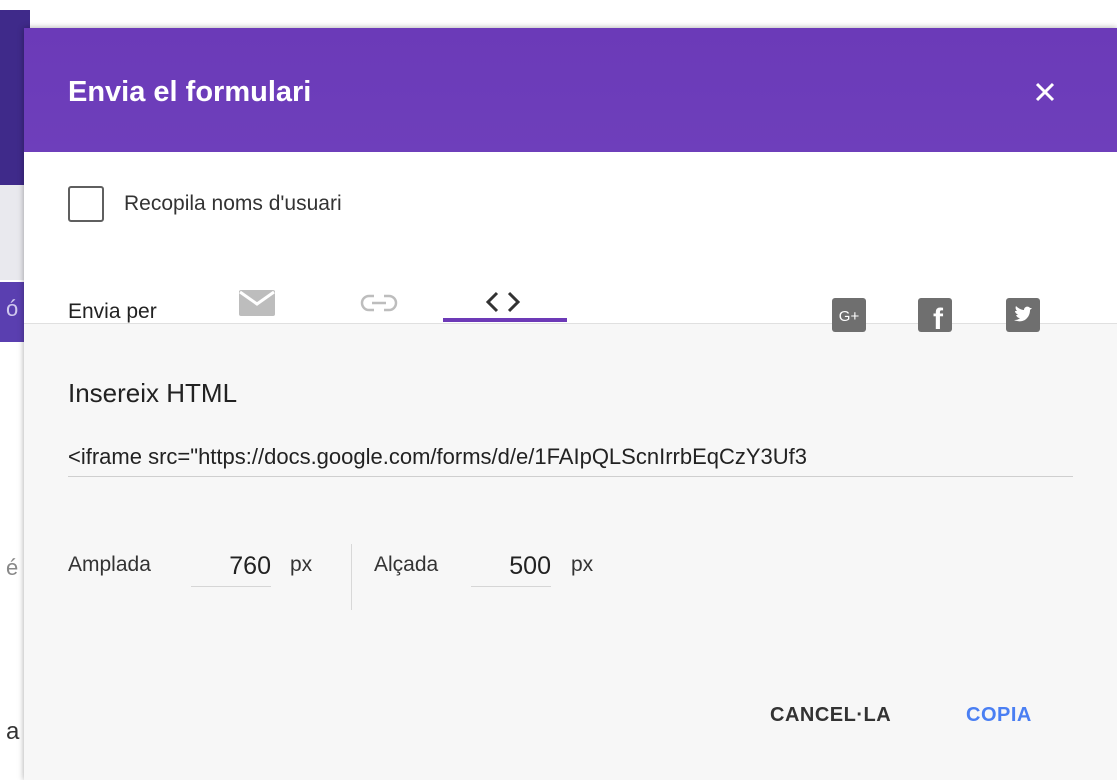 The width and height of the screenshot is (1117, 780). What do you see at coordinates (511, 566) in the screenshot?
I see `height-field` at bounding box center [511, 566].